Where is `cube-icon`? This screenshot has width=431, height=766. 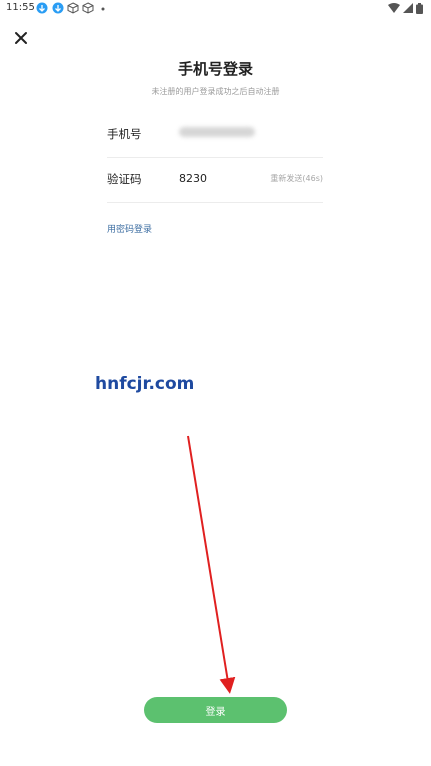
cube-icon is located at coordinates (73, 8).